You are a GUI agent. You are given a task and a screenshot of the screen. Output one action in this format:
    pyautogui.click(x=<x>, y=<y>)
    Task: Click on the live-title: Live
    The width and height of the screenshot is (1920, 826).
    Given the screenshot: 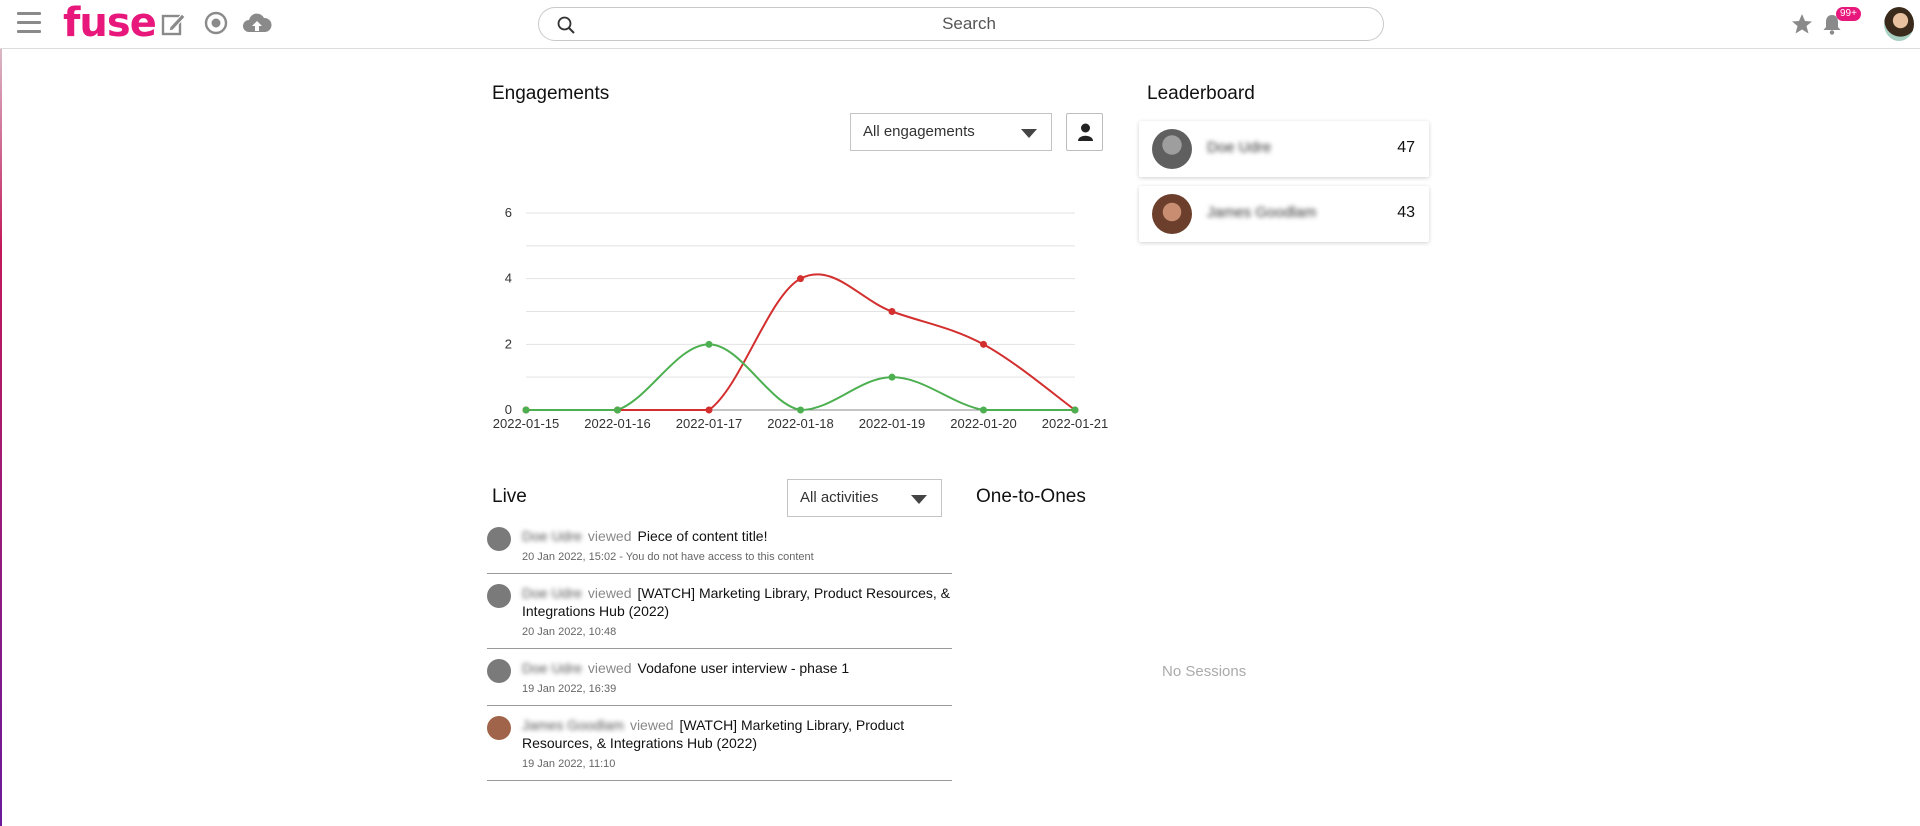 What is the action you would take?
    pyautogui.click(x=509, y=496)
    